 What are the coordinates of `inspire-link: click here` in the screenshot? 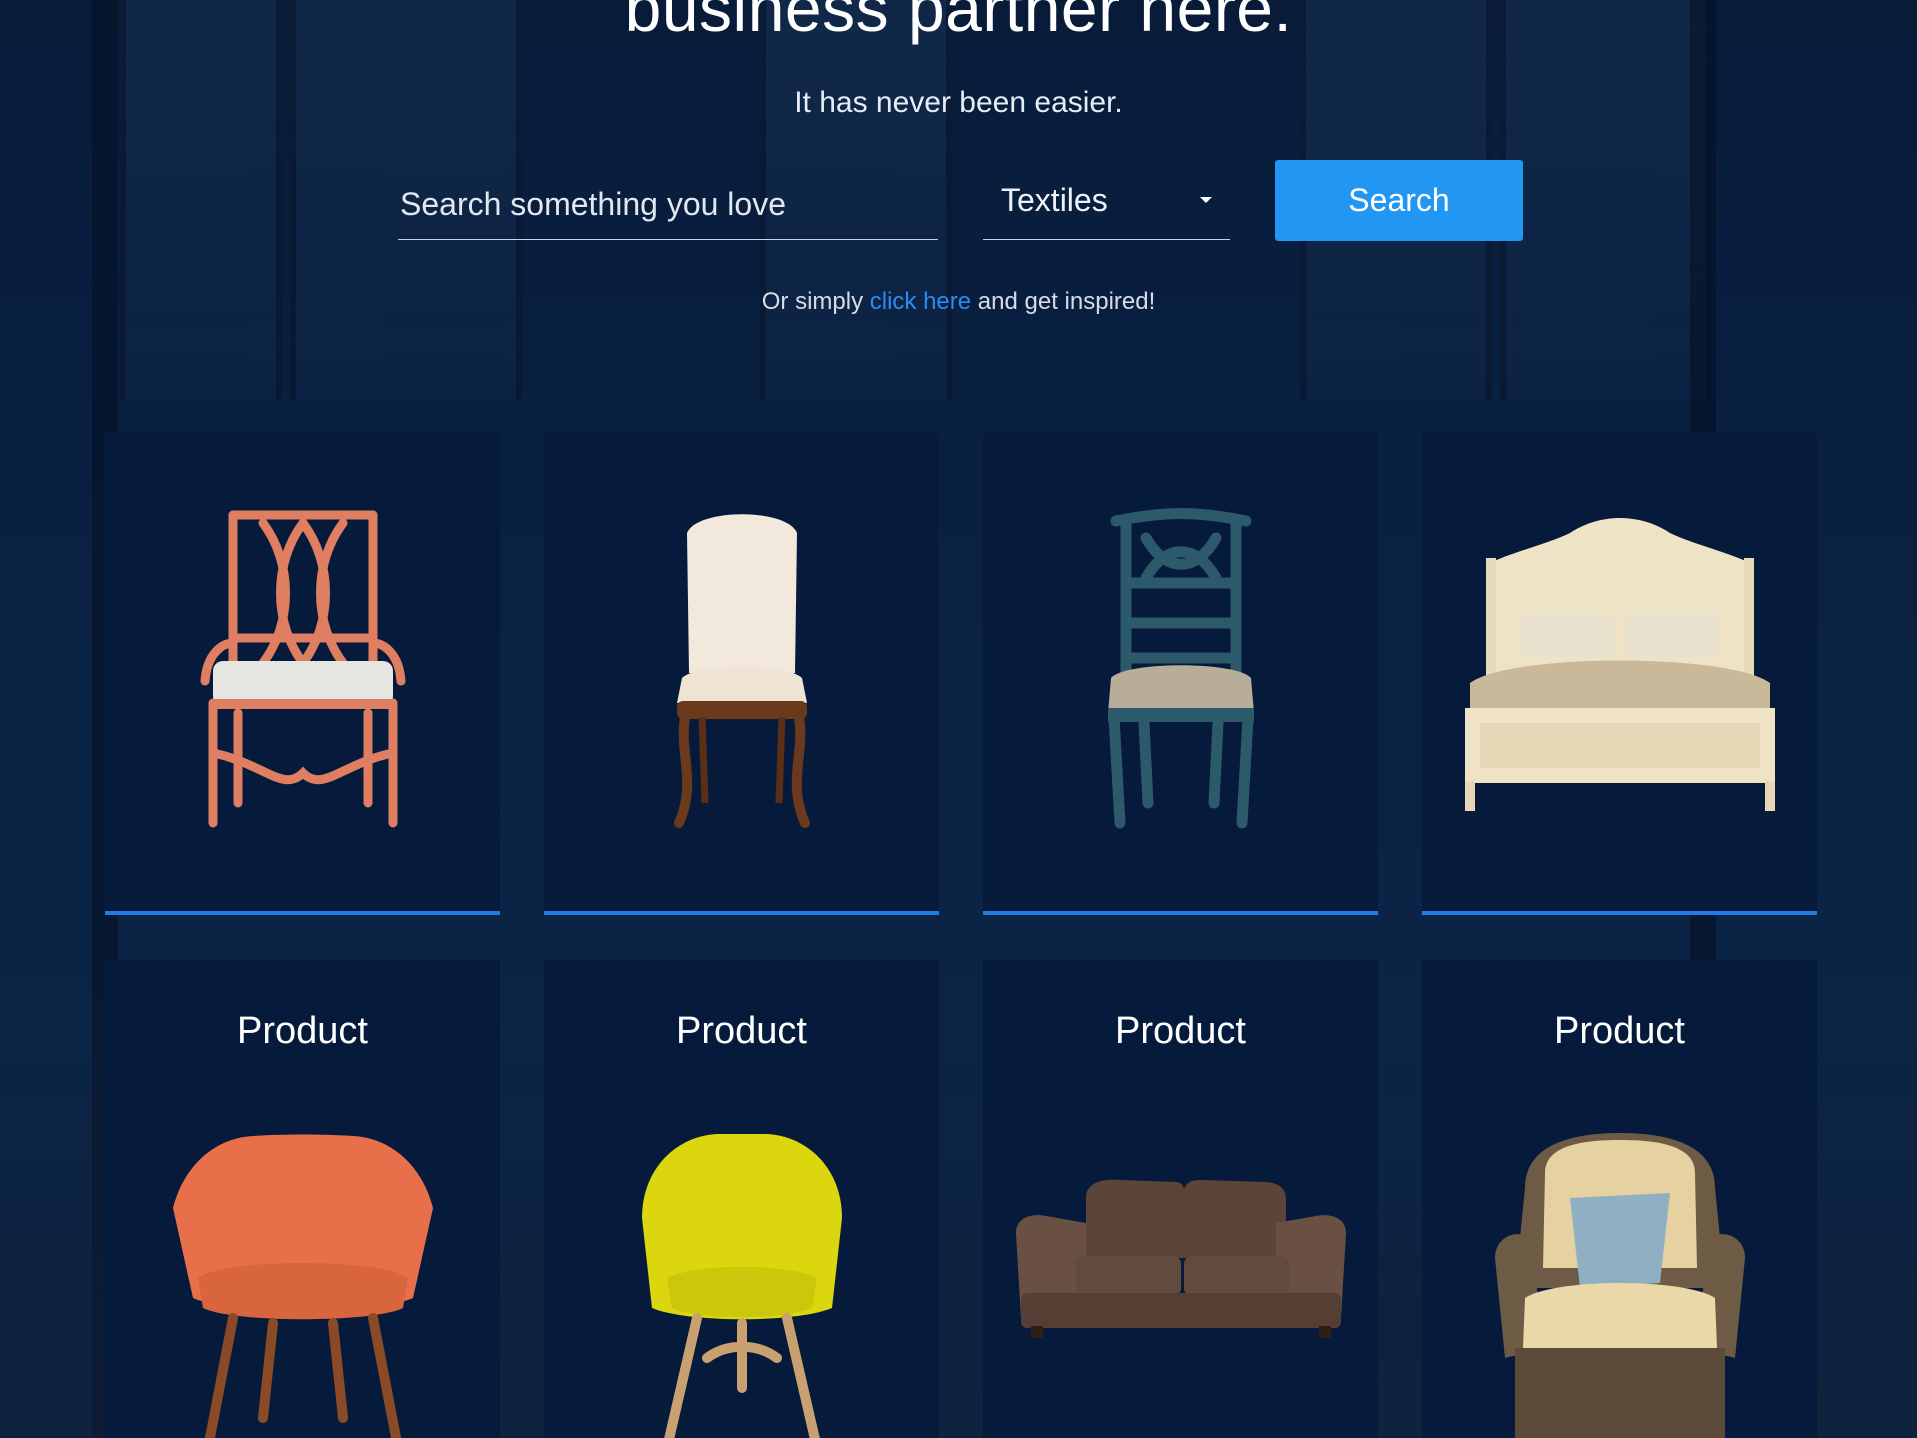 It's located at (920, 301).